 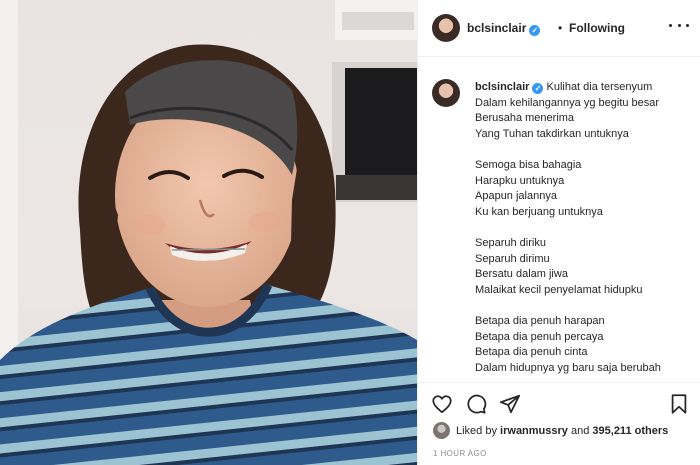 What do you see at coordinates (580, 430) in the screenshot?
I see `likes-middle: and` at bounding box center [580, 430].